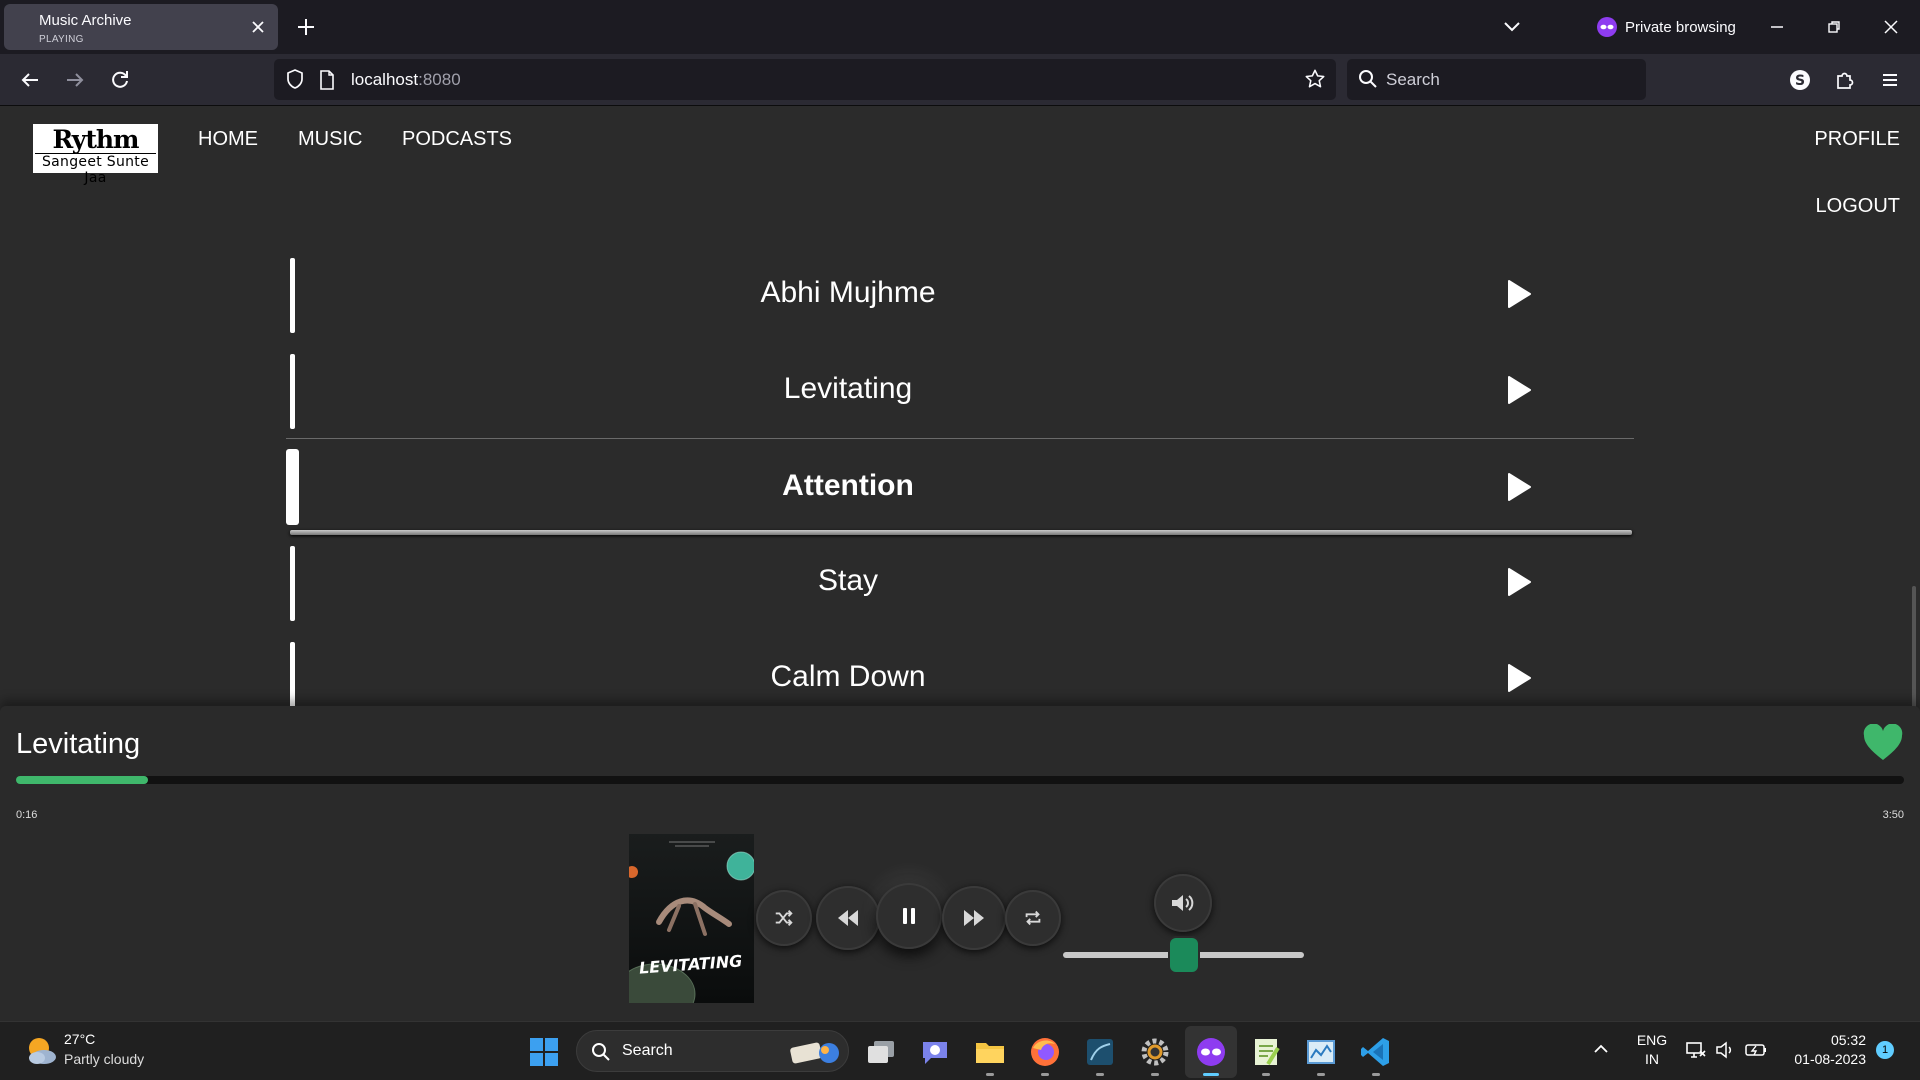 Image resolution: width=1920 pixels, height=1080 pixels. Describe the element at coordinates (960, 486) in the screenshot. I see `track-row-active: Attention` at that location.